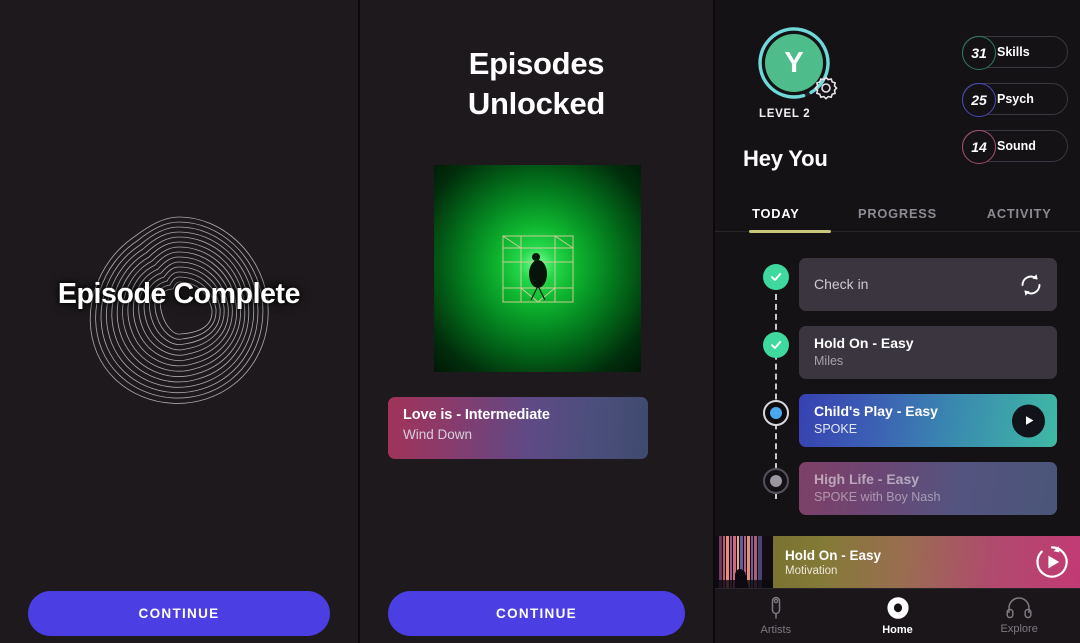  What do you see at coordinates (909, 562) in the screenshot?
I see `now-playing-meta: Hold On - Easy Motivation` at bounding box center [909, 562].